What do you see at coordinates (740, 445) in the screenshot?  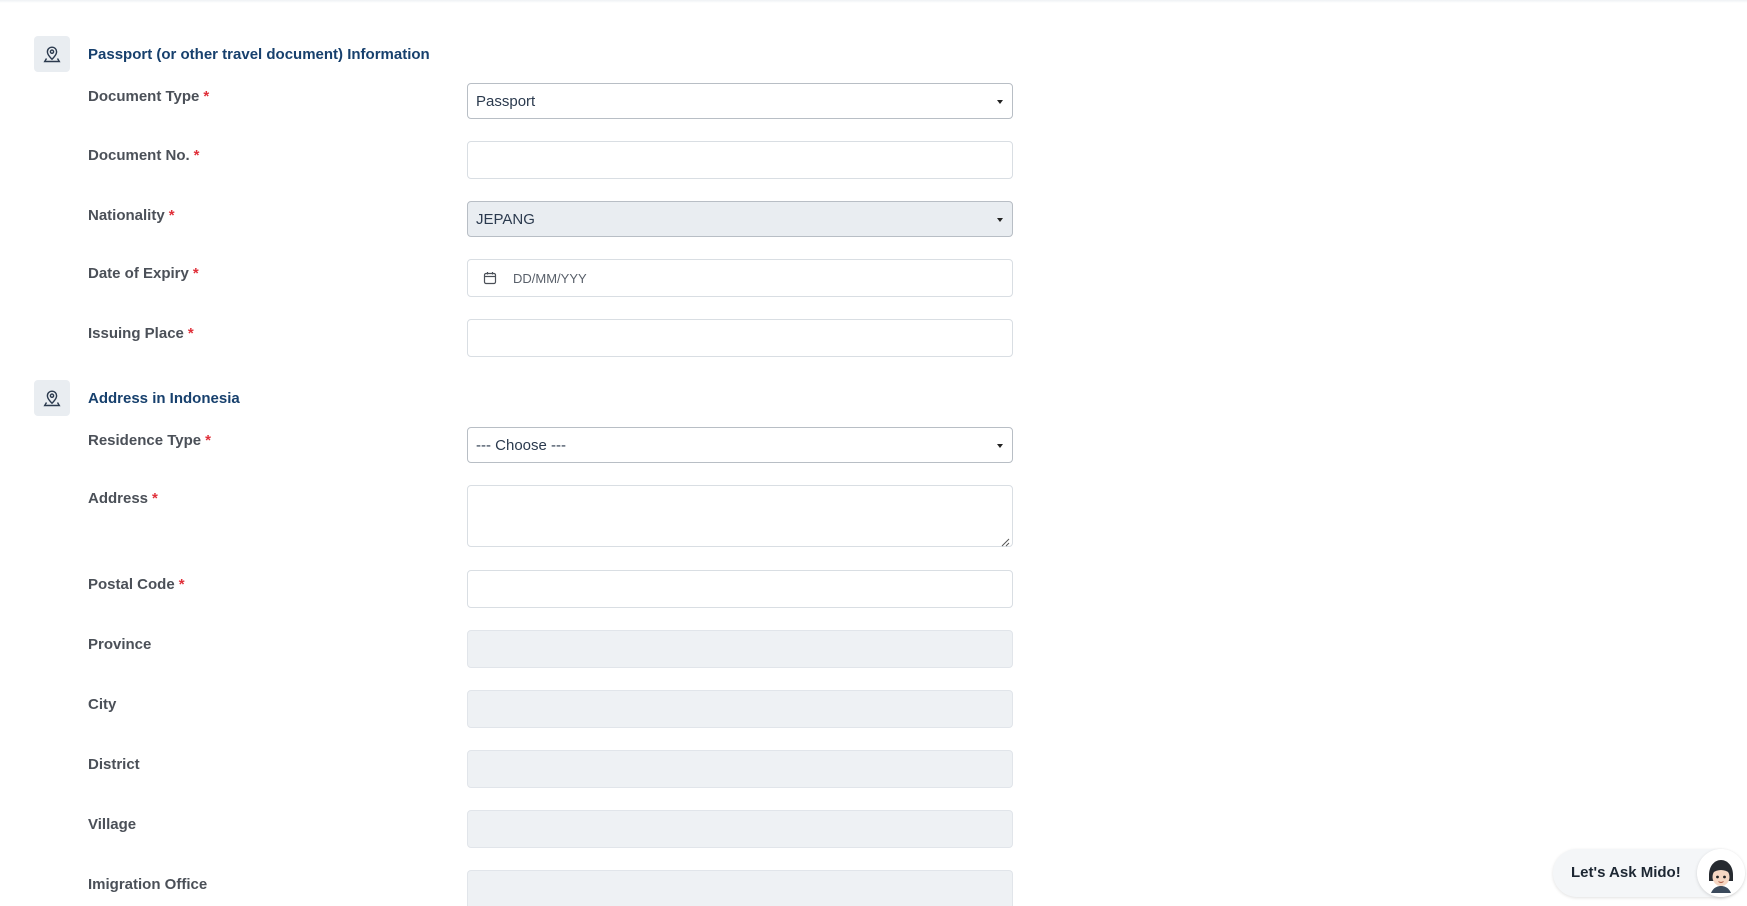 I see `residence-type-select: --- Choose ---` at bounding box center [740, 445].